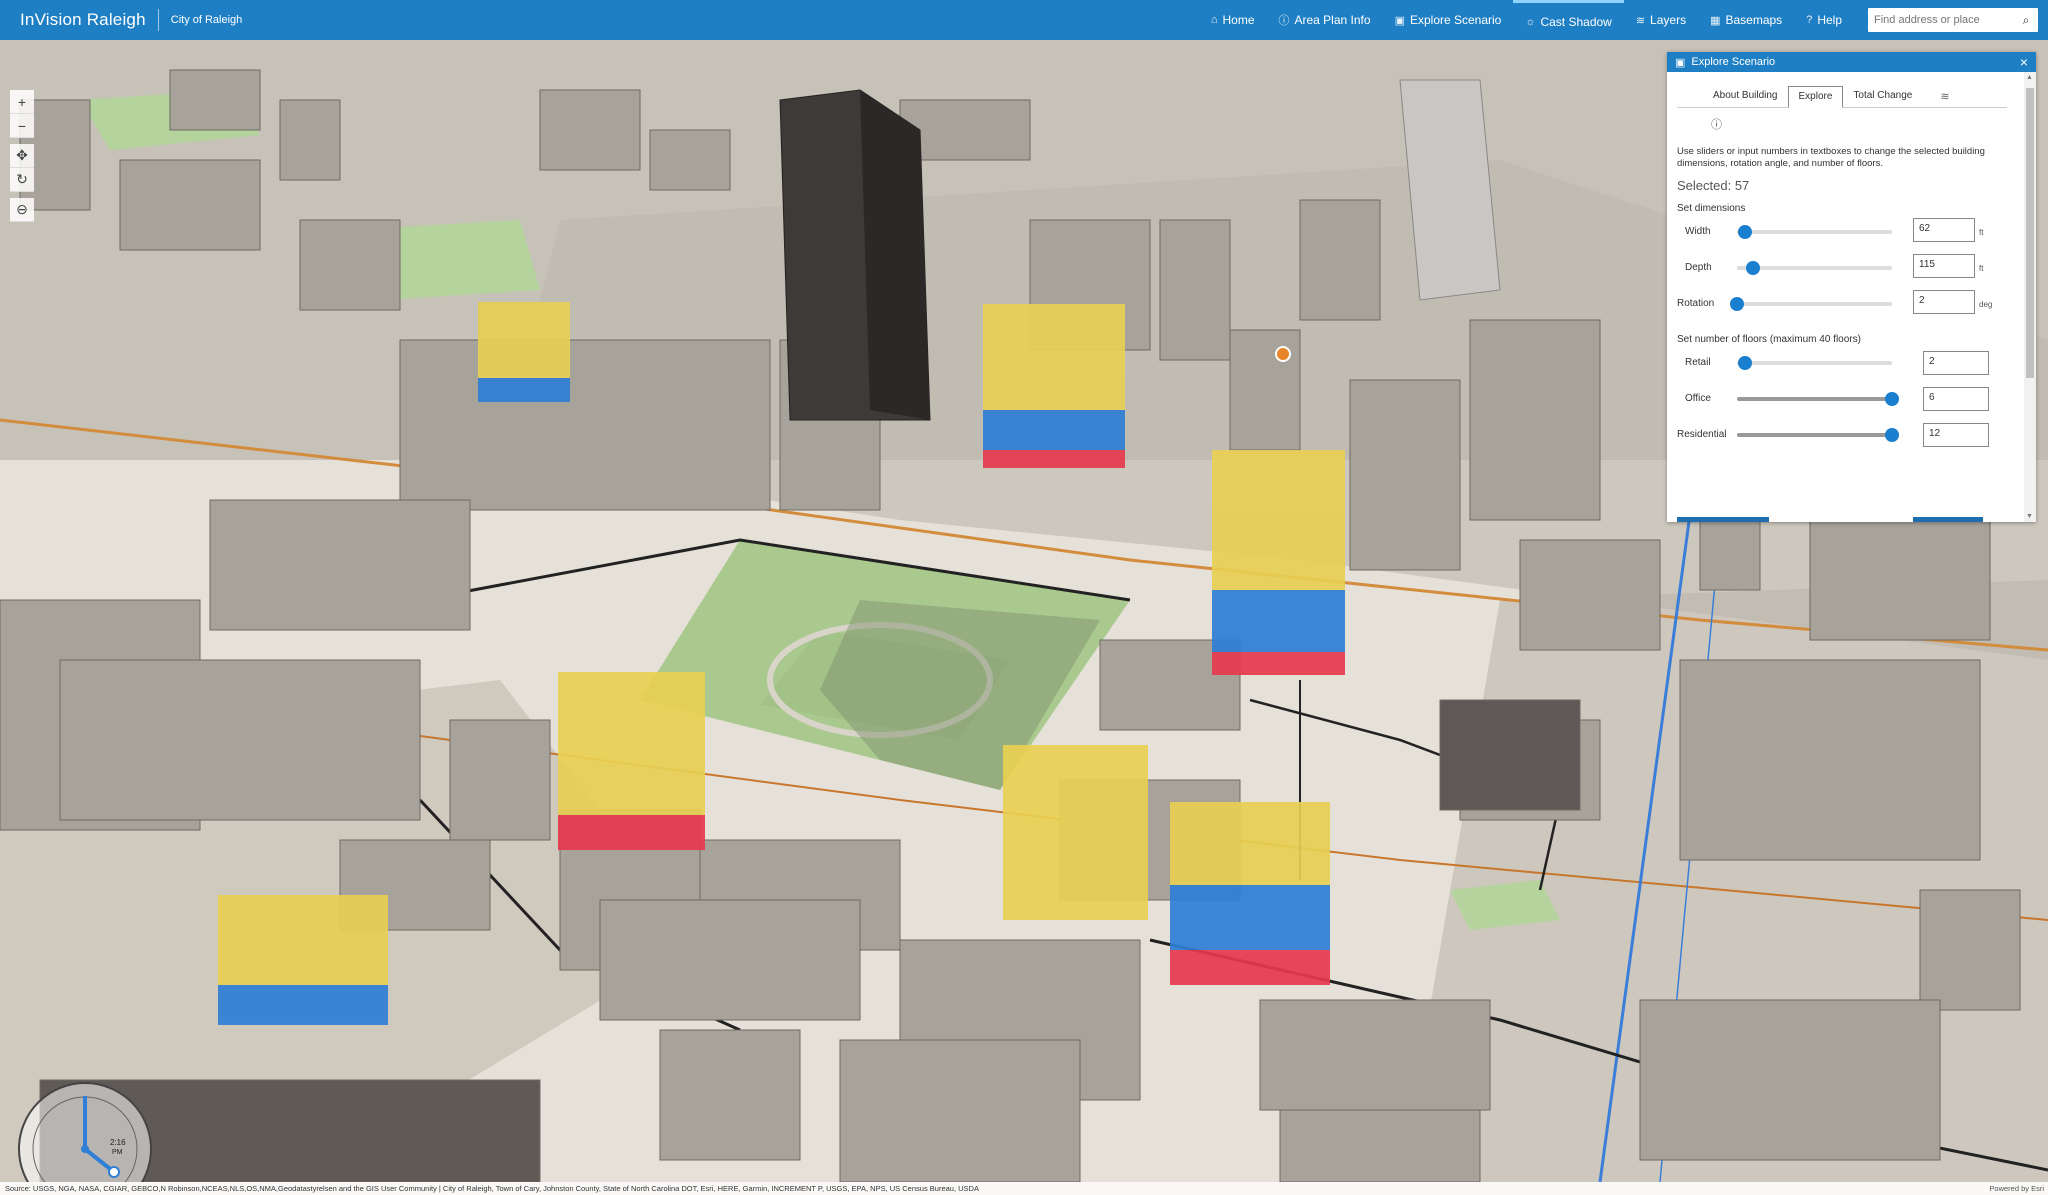 The height and width of the screenshot is (1195, 2048). What do you see at coordinates (1576, 21) in the screenshot?
I see `nav-label: Cast Shadow` at bounding box center [1576, 21].